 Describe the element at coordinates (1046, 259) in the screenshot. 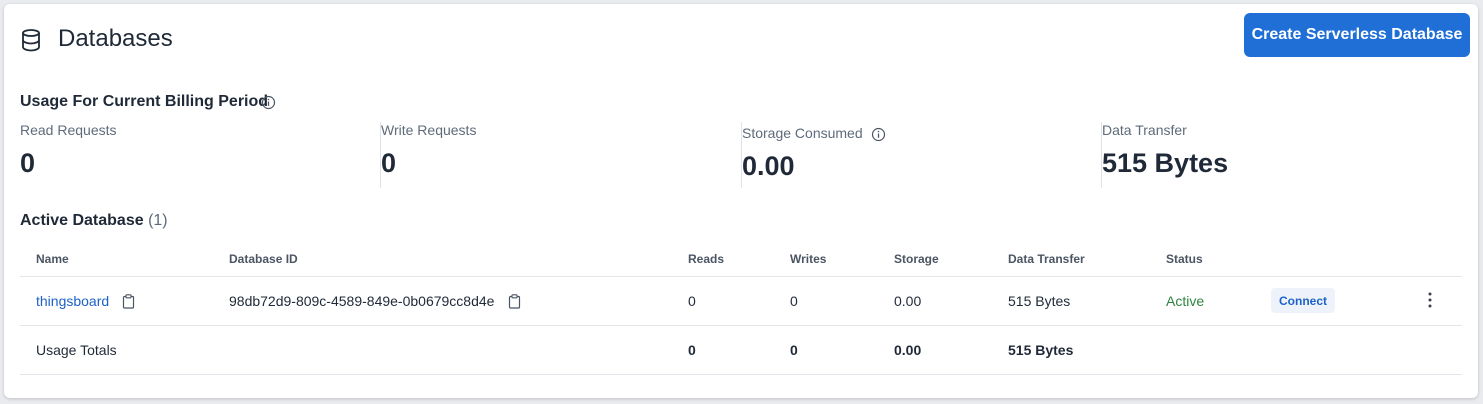

I see `column-header-data-transfer: Data Transfer` at that location.